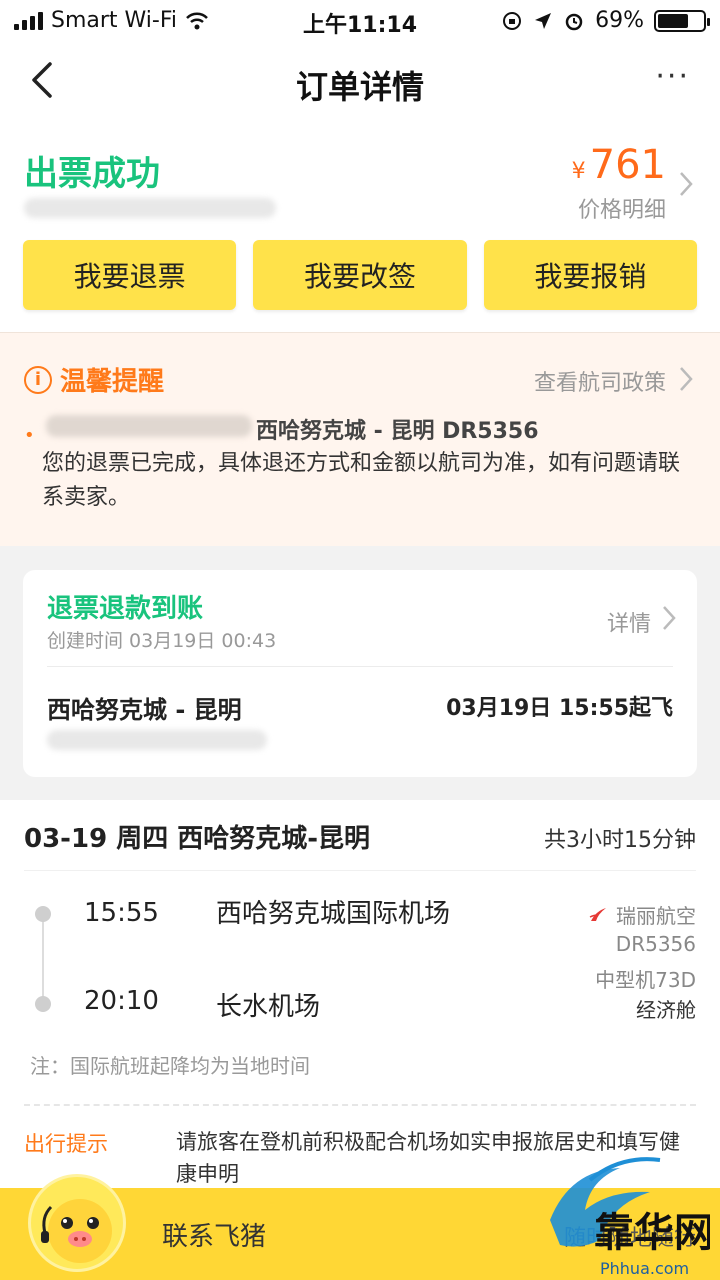 Image resolution: width=720 pixels, height=1280 pixels. Describe the element at coordinates (578, 171) in the screenshot. I see `currency-symbol: ¥` at that location.